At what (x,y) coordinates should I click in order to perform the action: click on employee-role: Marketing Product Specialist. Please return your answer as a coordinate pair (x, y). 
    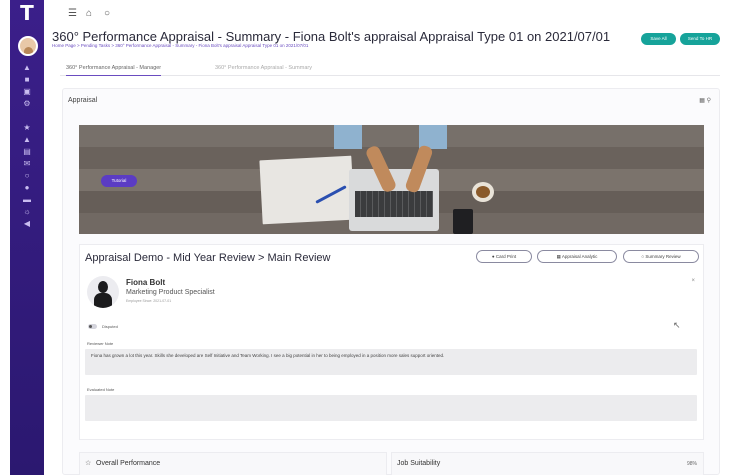
    Looking at the image, I should click on (170, 292).